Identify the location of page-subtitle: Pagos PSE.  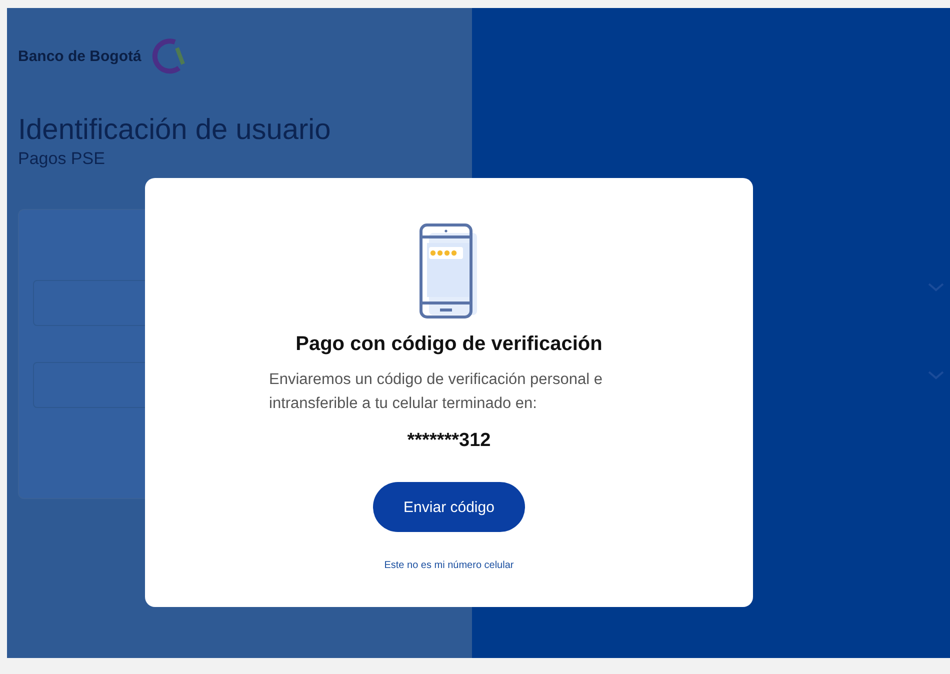
(62, 159).